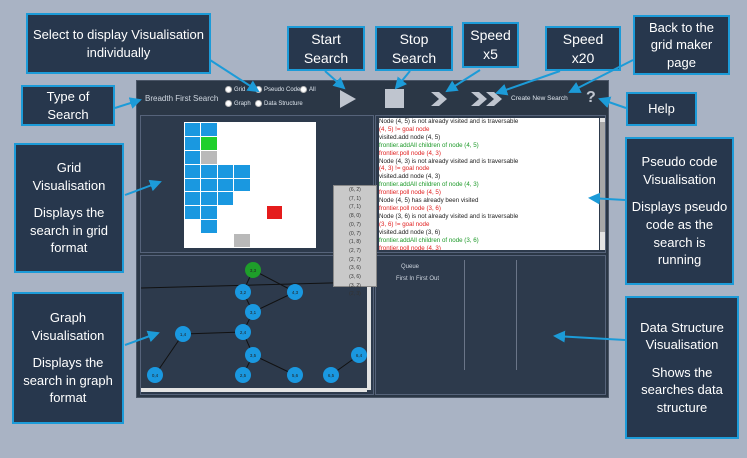 Image resolution: width=747 pixels, height=458 pixels. Describe the element at coordinates (487, 99) in the screenshot. I see `speed-x20-icon` at that location.